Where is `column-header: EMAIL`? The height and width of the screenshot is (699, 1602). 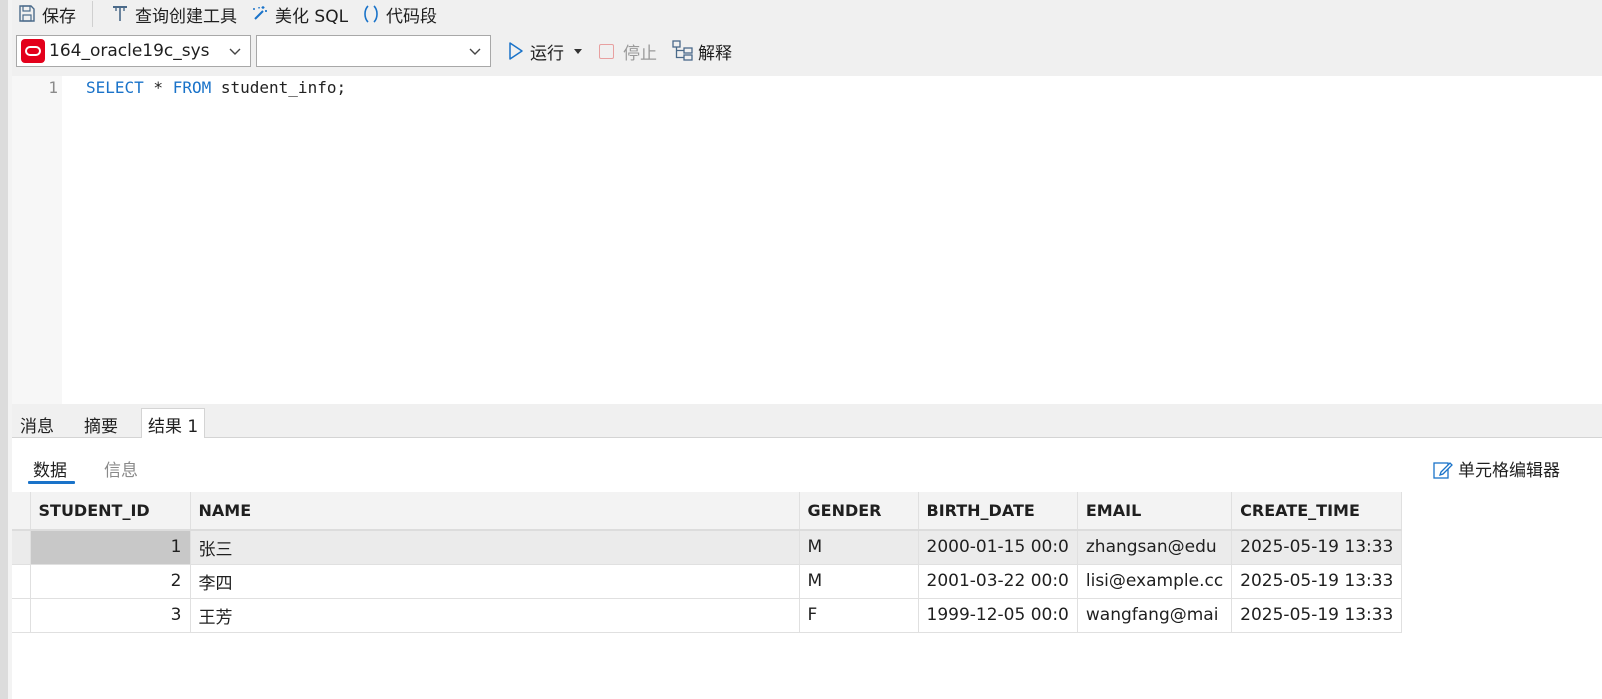
column-header: EMAIL is located at coordinates (1155, 511).